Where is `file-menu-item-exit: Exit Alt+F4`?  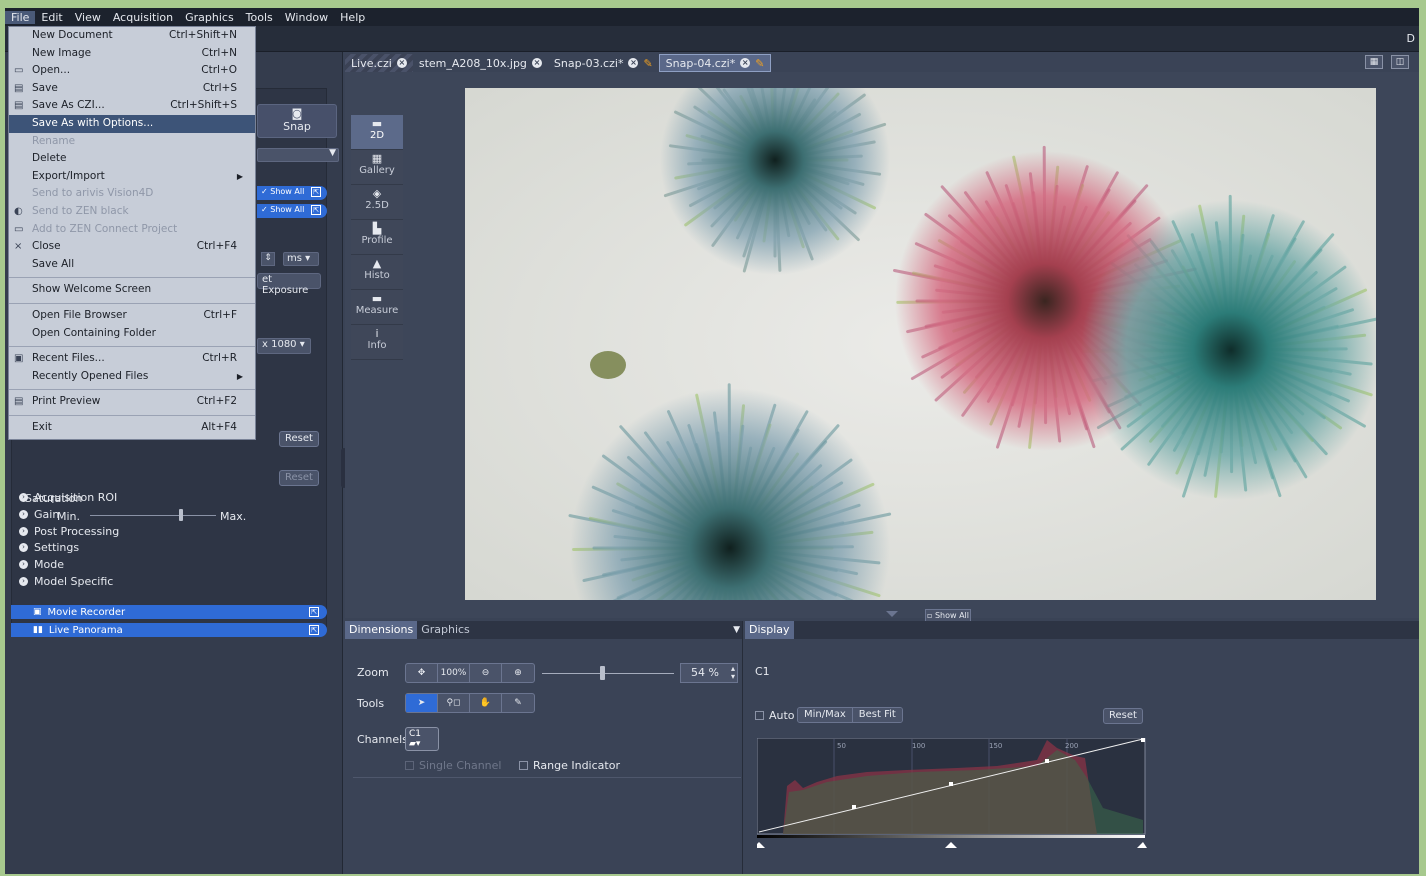 file-menu-item-exit: Exit Alt+F4 is located at coordinates (132, 428).